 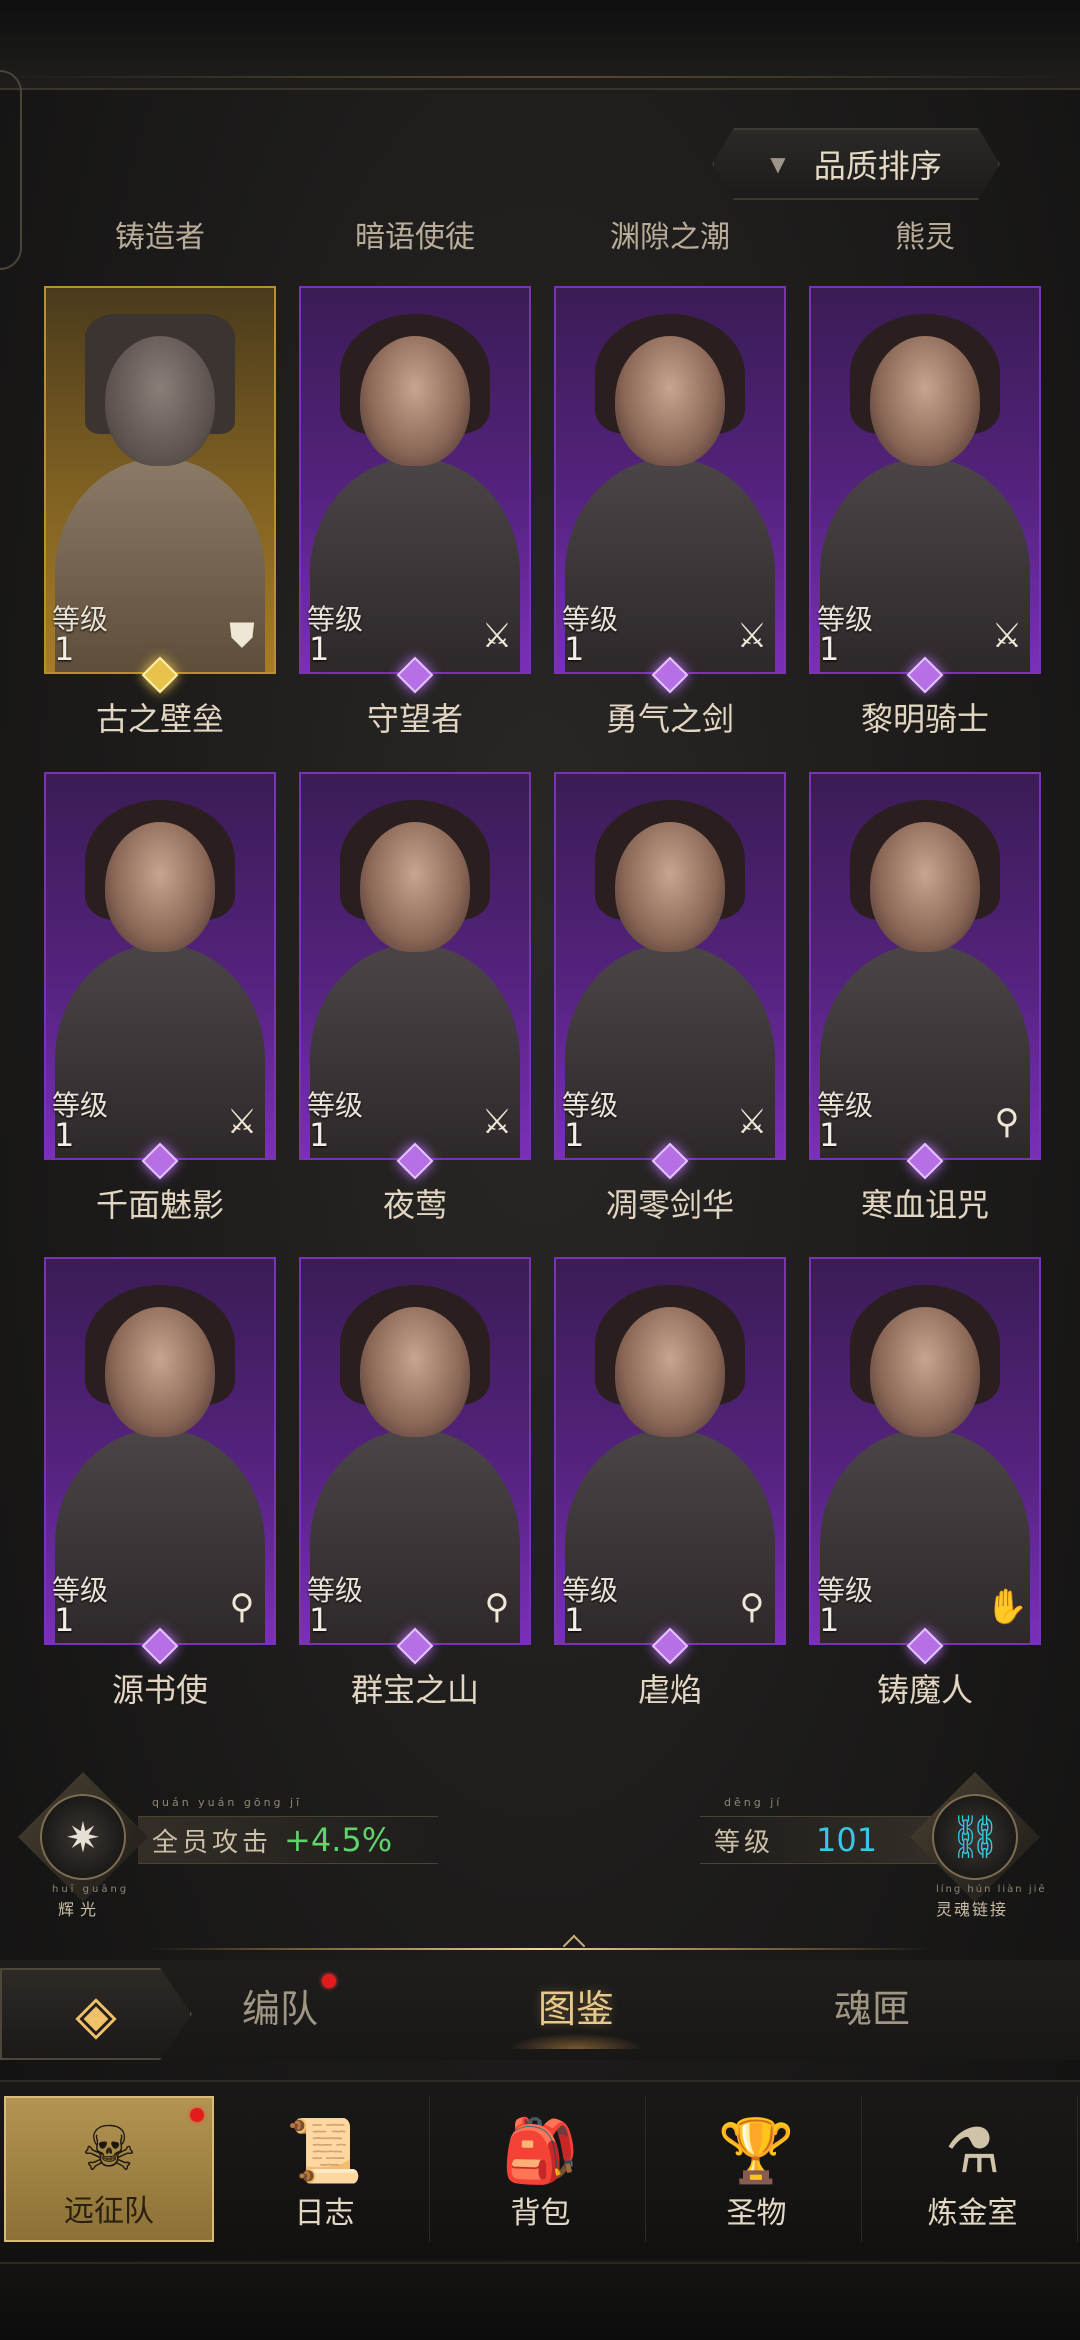 I want to click on nav-label: 背包, so click(x=540, y=2213).